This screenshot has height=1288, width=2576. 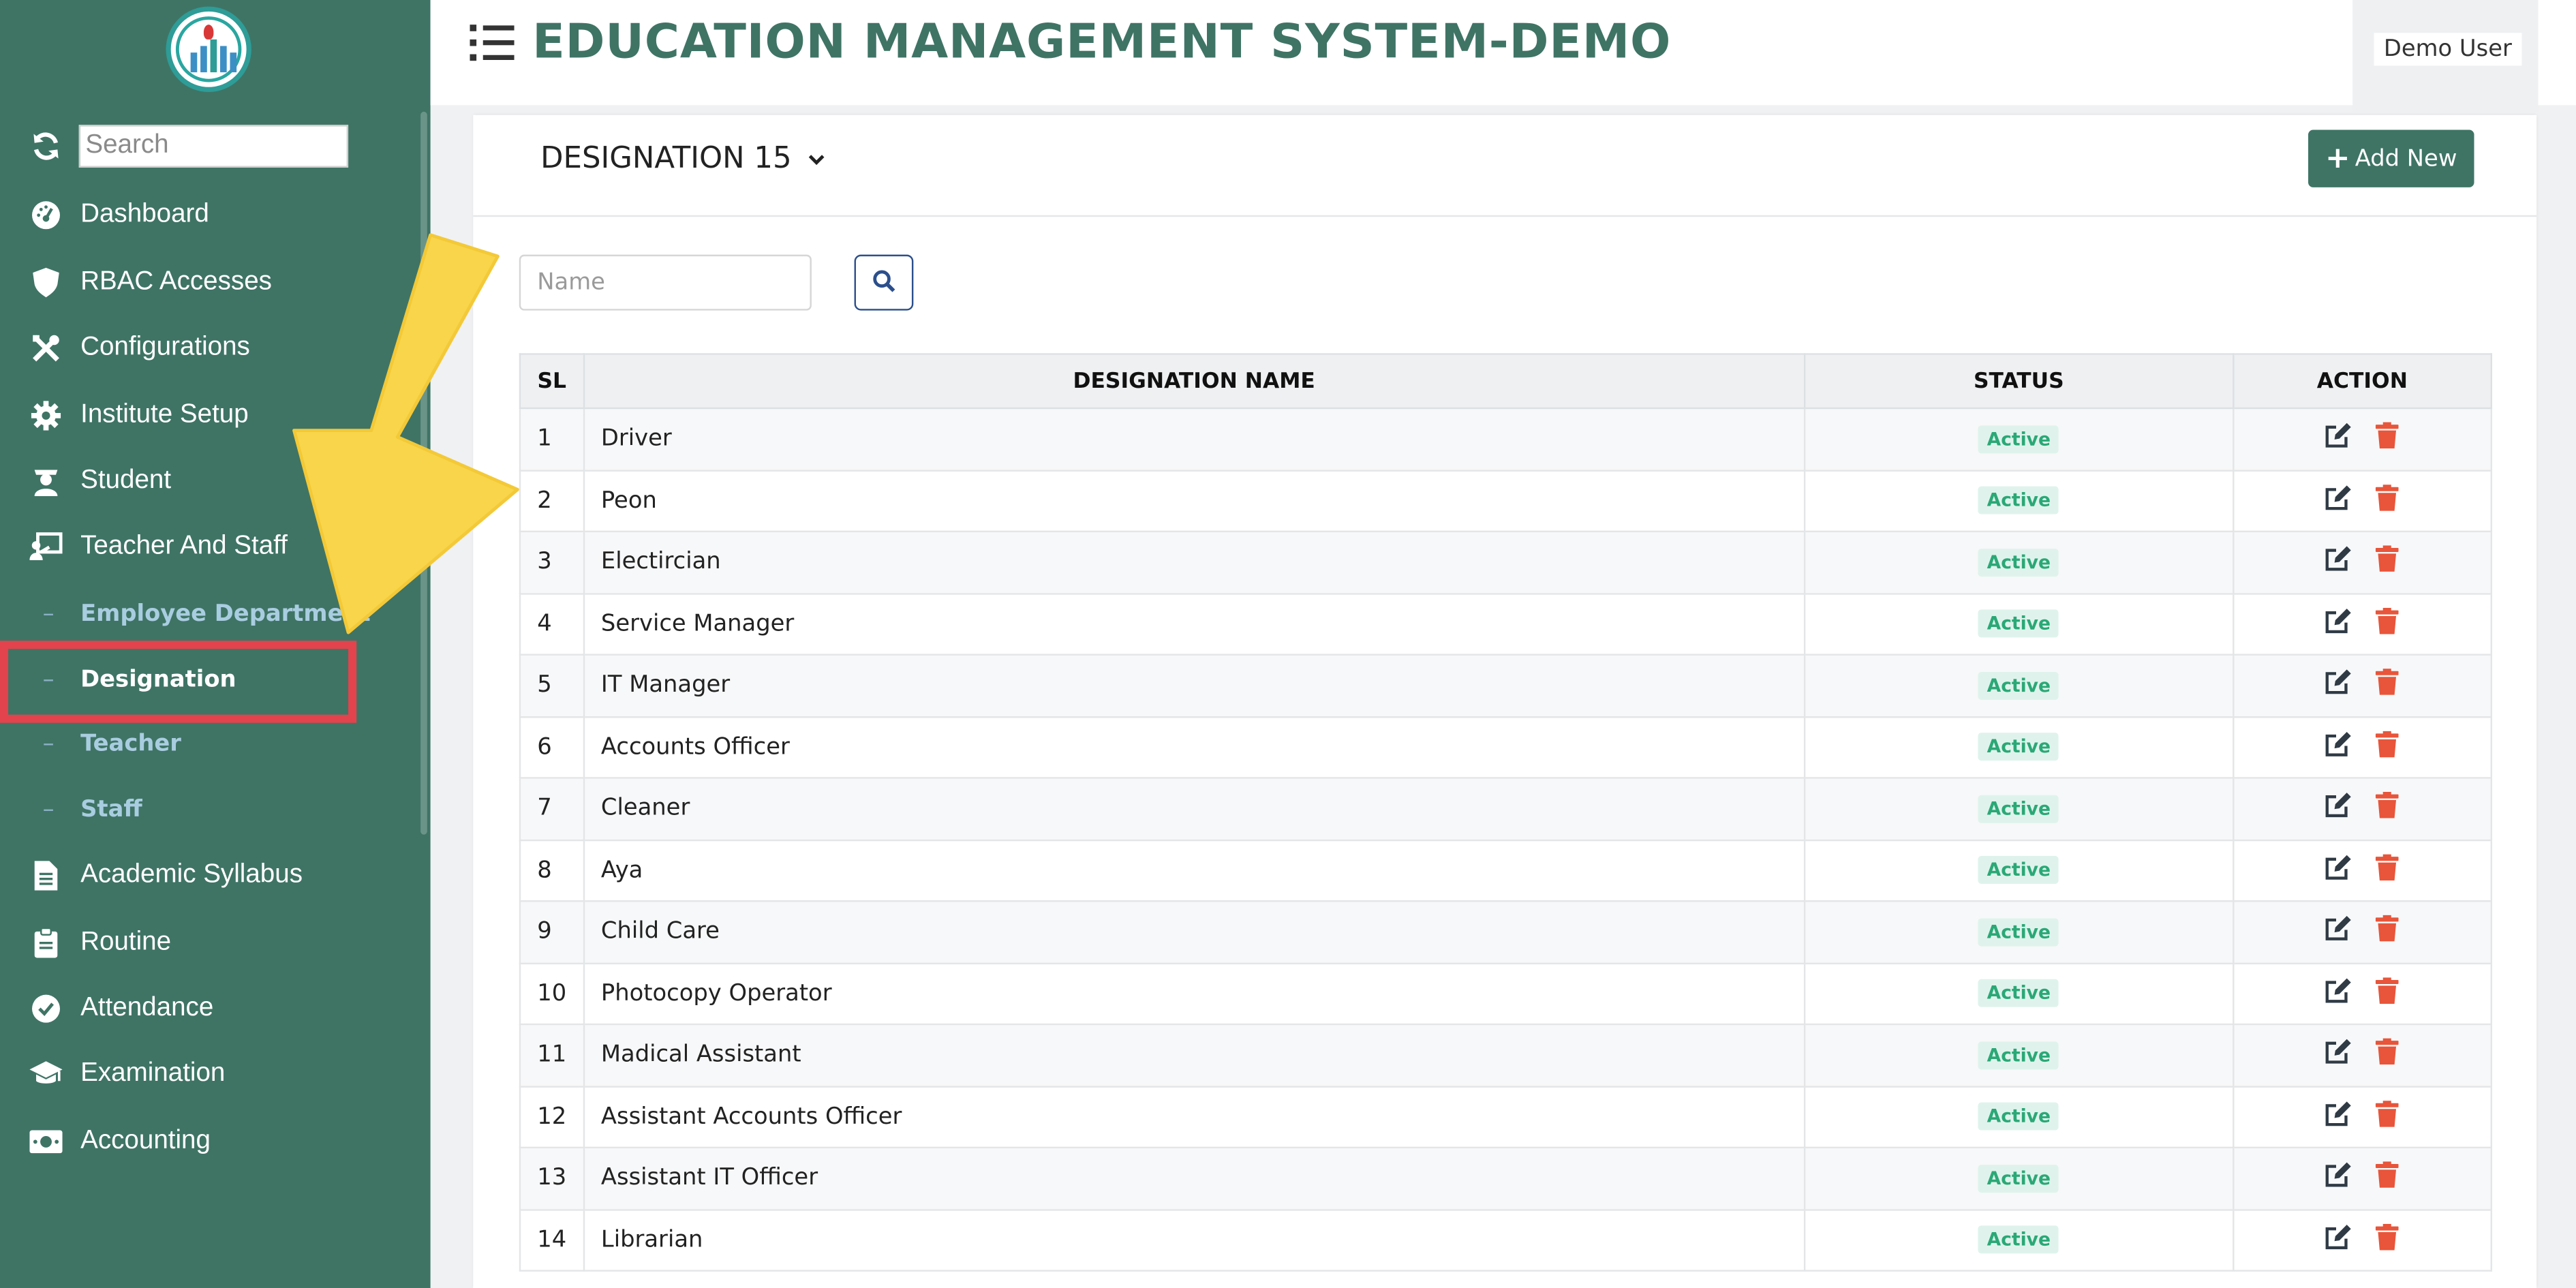 I want to click on table-row: 1 Driver Active, so click(x=1506, y=439).